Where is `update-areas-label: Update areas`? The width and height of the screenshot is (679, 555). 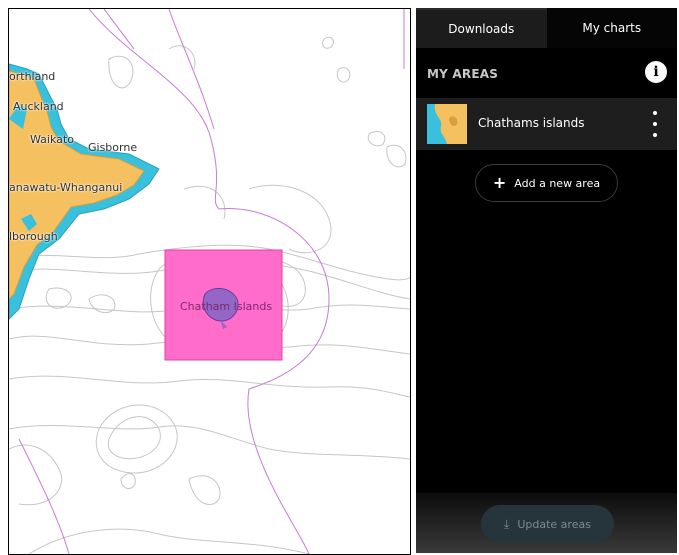
update-areas-label: Update areas is located at coordinates (554, 524).